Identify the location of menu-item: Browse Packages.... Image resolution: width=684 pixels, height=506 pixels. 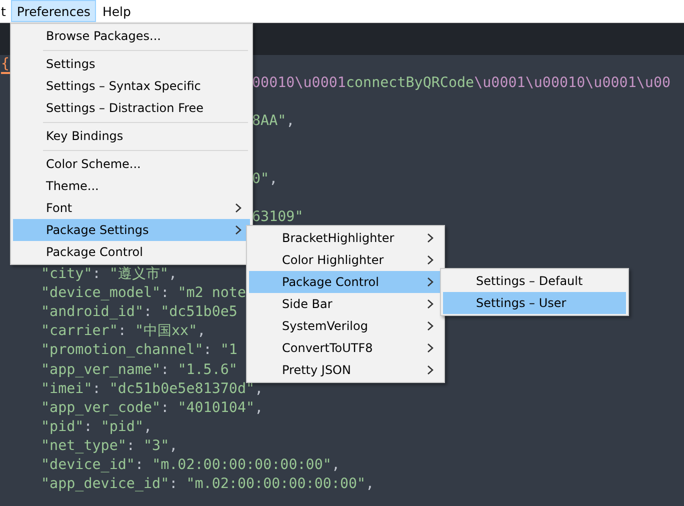
(131, 36).